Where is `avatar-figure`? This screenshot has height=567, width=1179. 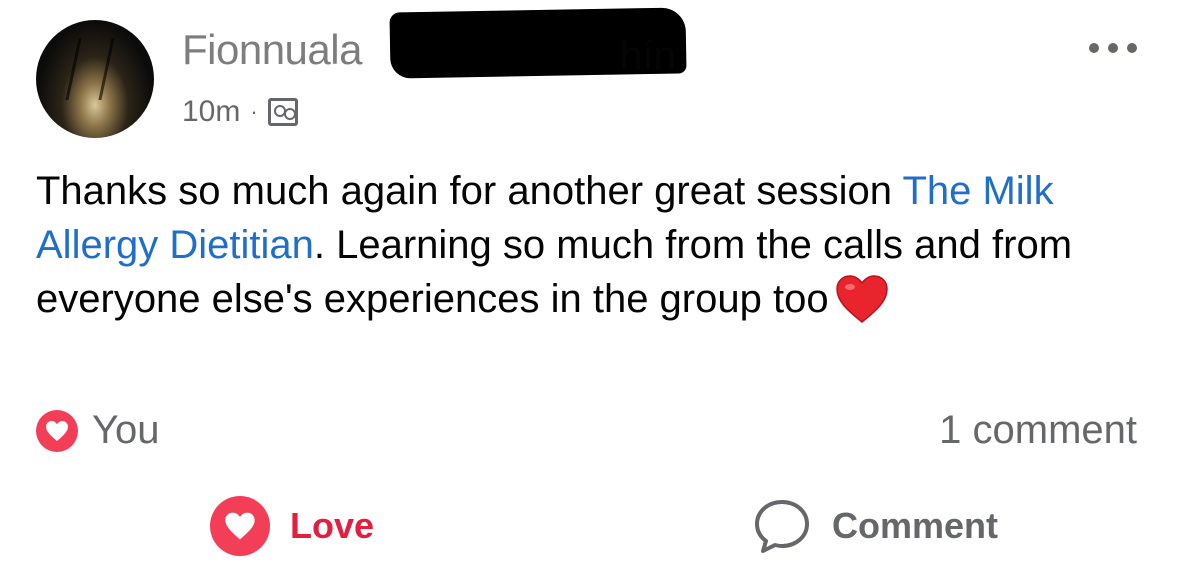 avatar-figure is located at coordinates (90, 69).